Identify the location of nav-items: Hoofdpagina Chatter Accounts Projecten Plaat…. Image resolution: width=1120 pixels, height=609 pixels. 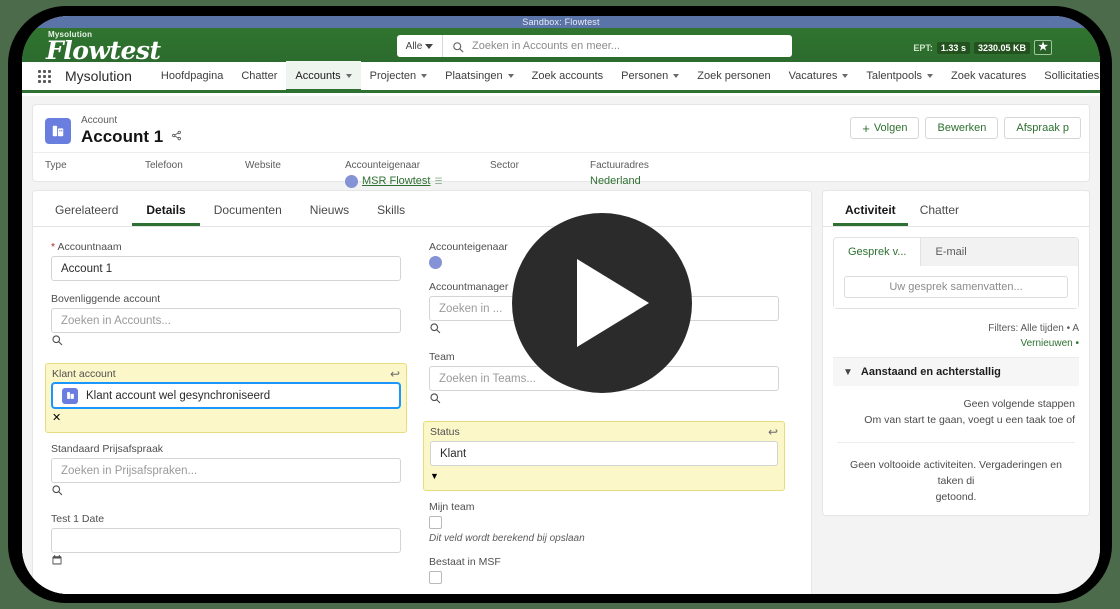
(626, 76).